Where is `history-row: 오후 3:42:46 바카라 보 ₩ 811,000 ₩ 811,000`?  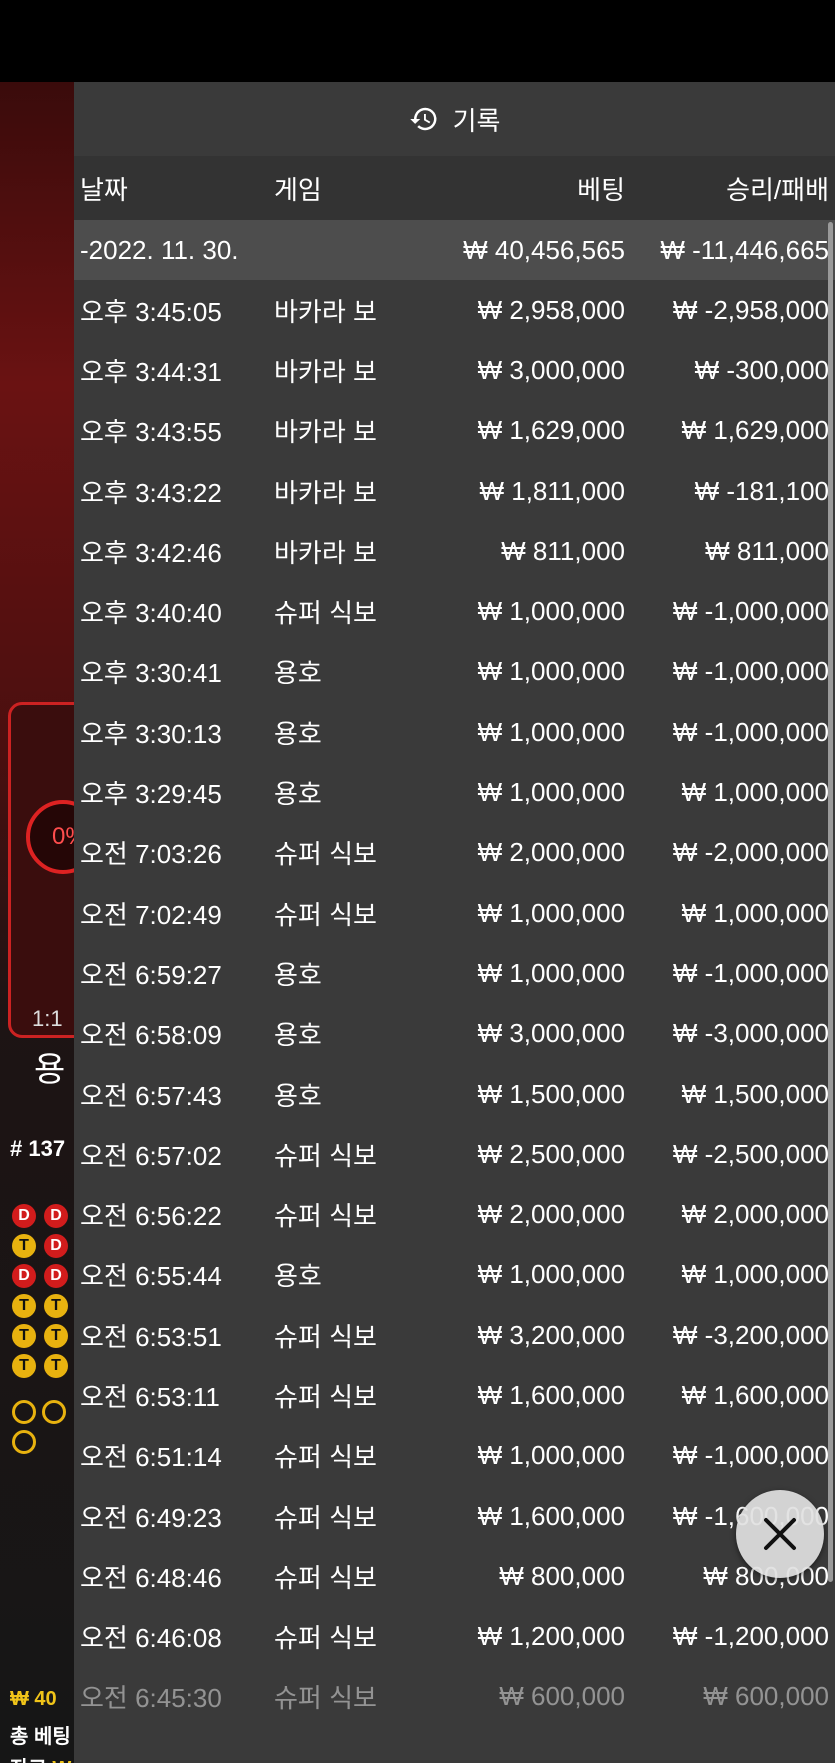 history-row: 오후 3:42:46 바카라 보 ₩ 811,000 ₩ 811,000 is located at coordinates (454, 551).